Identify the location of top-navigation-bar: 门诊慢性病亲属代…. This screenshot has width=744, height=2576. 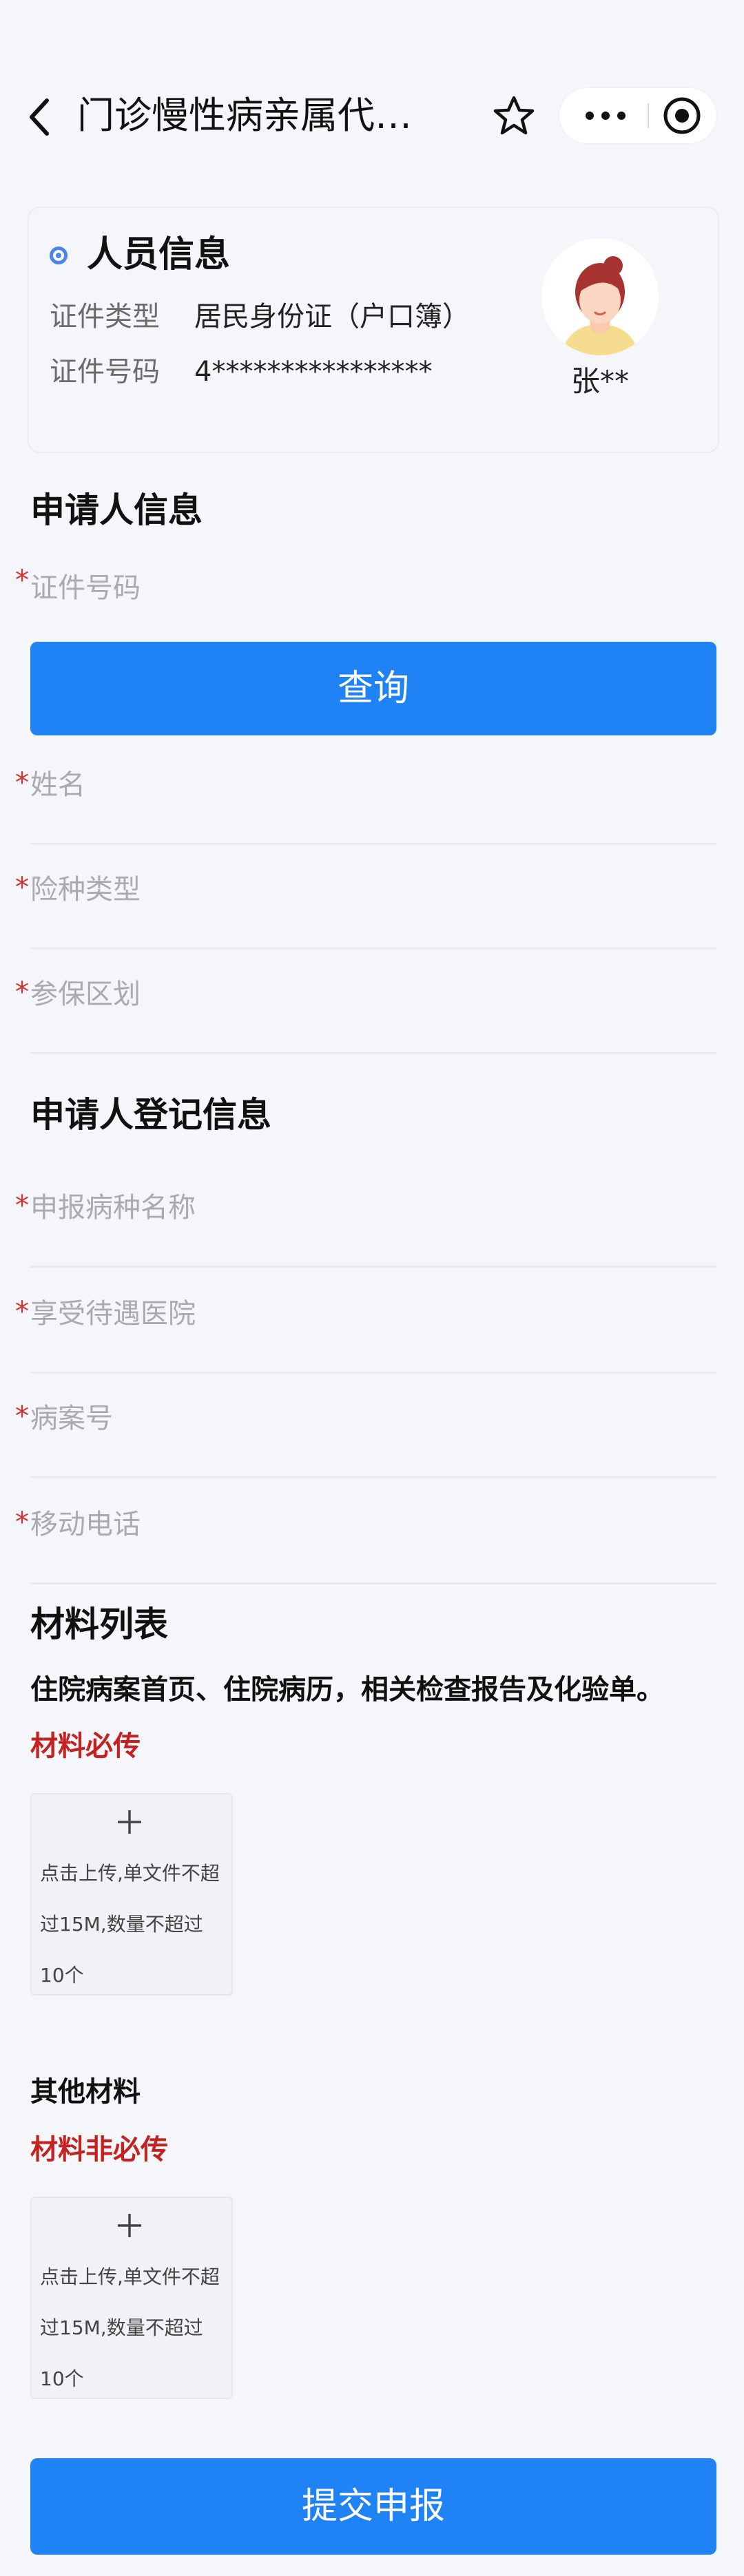
(372, 103).